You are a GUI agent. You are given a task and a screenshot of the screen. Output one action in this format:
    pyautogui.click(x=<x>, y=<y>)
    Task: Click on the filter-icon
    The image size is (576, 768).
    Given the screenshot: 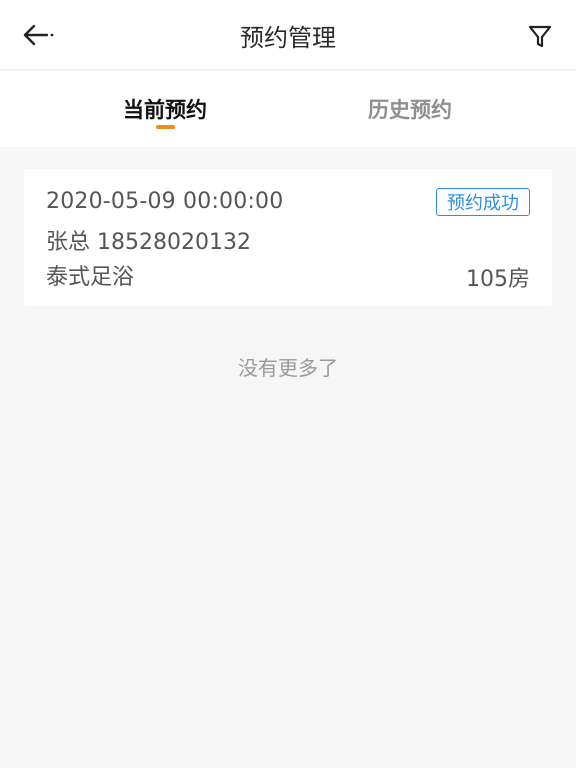 What is the action you would take?
    pyautogui.click(x=540, y=36)
    